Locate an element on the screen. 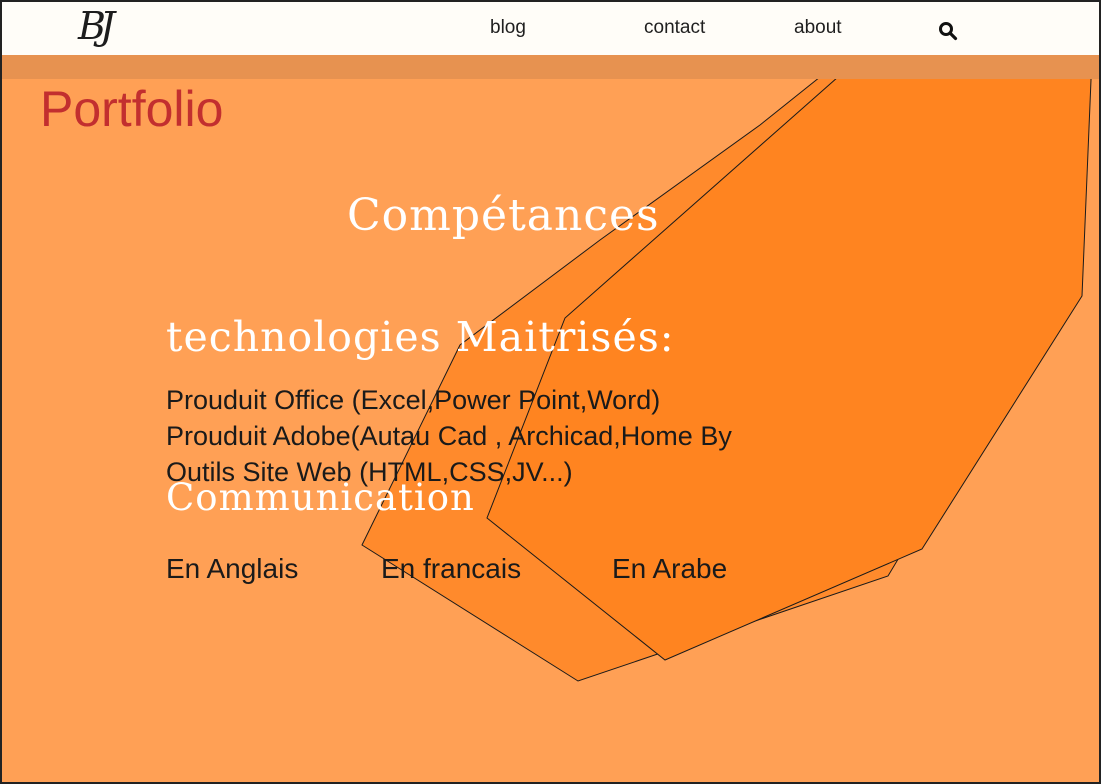 The width and height of the screenshot is (1101, 784). language-french: En francais is located at coordinates (451, 568).